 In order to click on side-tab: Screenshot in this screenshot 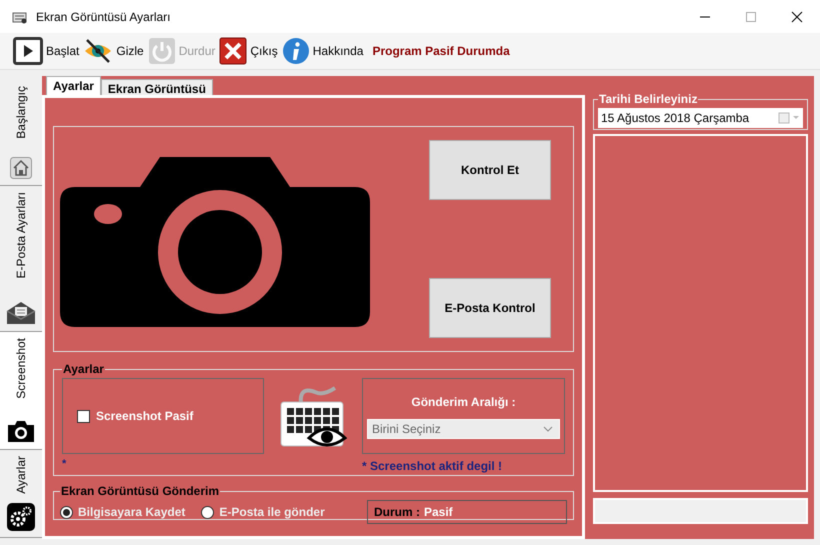, I will do `click(21, 391)`.